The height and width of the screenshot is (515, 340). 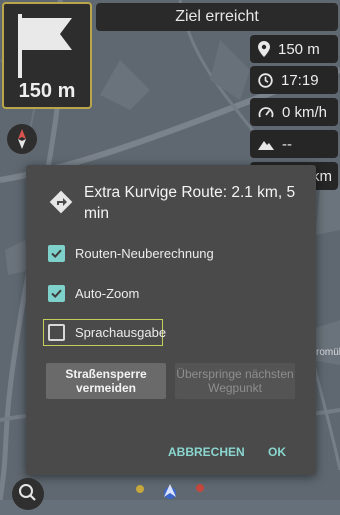 I want to click on route-diamond-icon, so click(x=61, y=202).